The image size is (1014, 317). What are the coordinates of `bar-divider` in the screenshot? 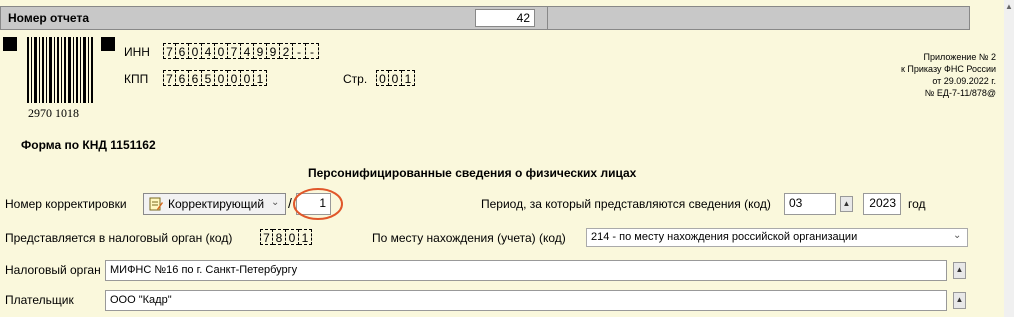 It's located at (547, 18).